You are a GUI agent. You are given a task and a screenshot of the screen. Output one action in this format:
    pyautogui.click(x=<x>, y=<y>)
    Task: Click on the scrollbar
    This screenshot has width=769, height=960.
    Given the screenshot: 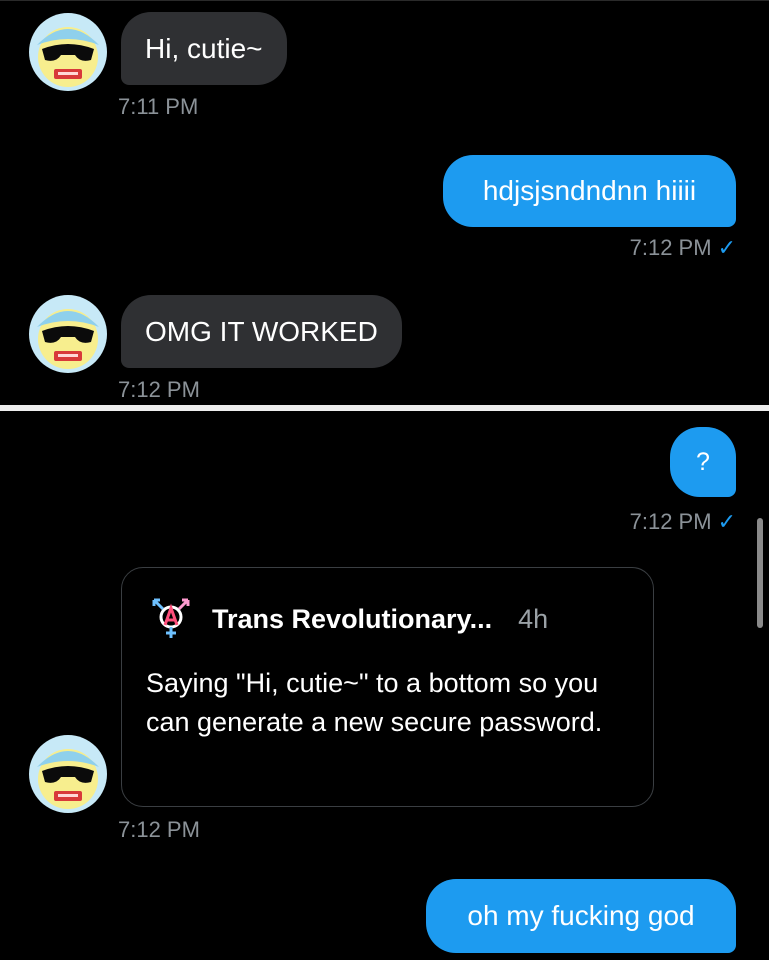 What is the action you would take?
    pyautogui.click(x=760, y=573)
    